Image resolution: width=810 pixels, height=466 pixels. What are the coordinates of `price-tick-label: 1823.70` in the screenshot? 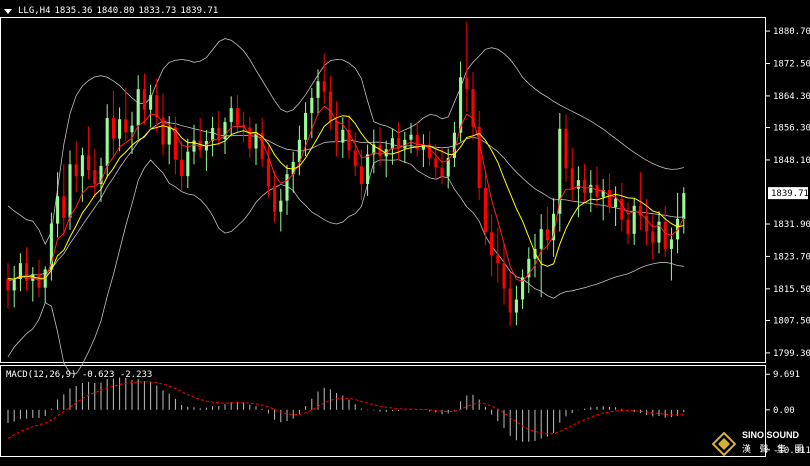 It's located at (791, 257).